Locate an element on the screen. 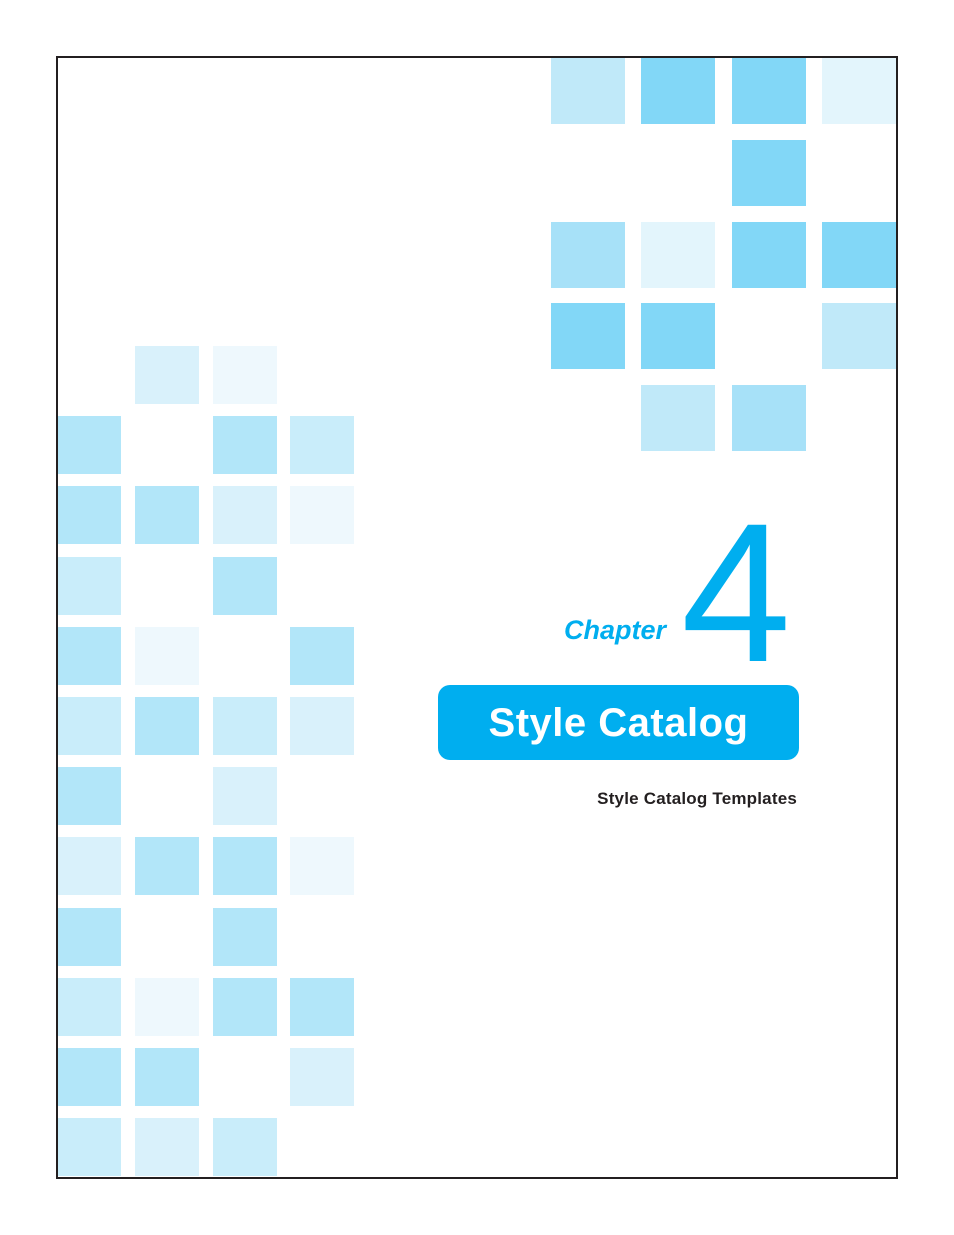 The image size is (954, 1235). chapter-number: 4 is located at coordinates (736, 592).